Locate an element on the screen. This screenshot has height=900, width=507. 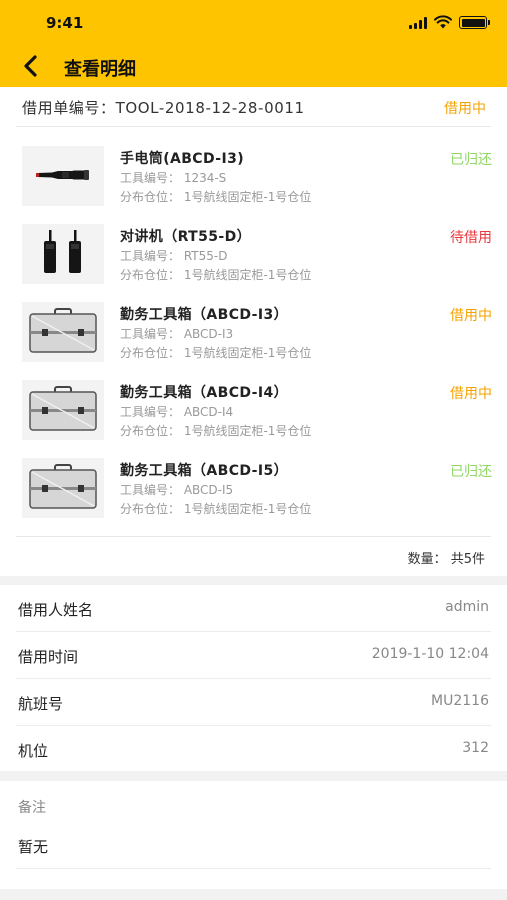
quantity-row: 数量： 共5件 is located at coordinates (253, 556).